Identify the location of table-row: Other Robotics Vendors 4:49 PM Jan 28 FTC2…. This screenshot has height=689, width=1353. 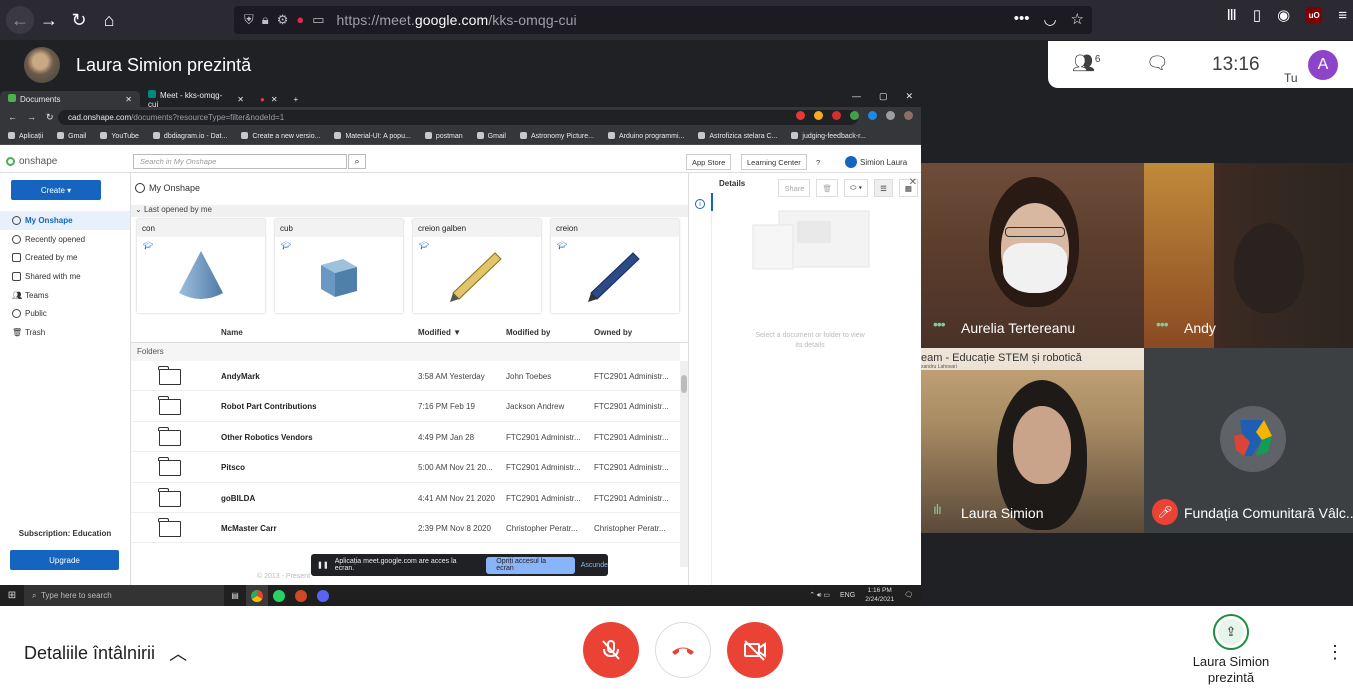
(405, 437).